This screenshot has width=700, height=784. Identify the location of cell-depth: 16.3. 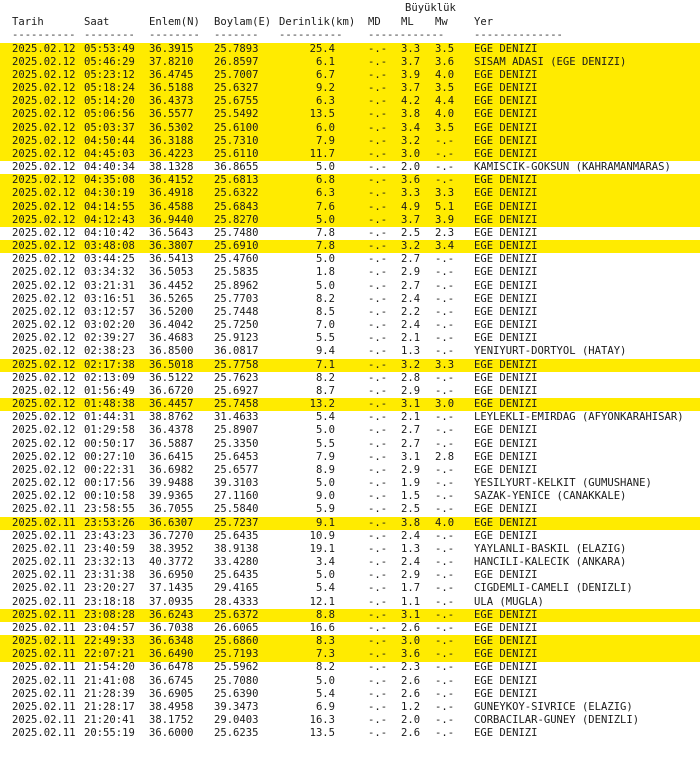
(322, 720).